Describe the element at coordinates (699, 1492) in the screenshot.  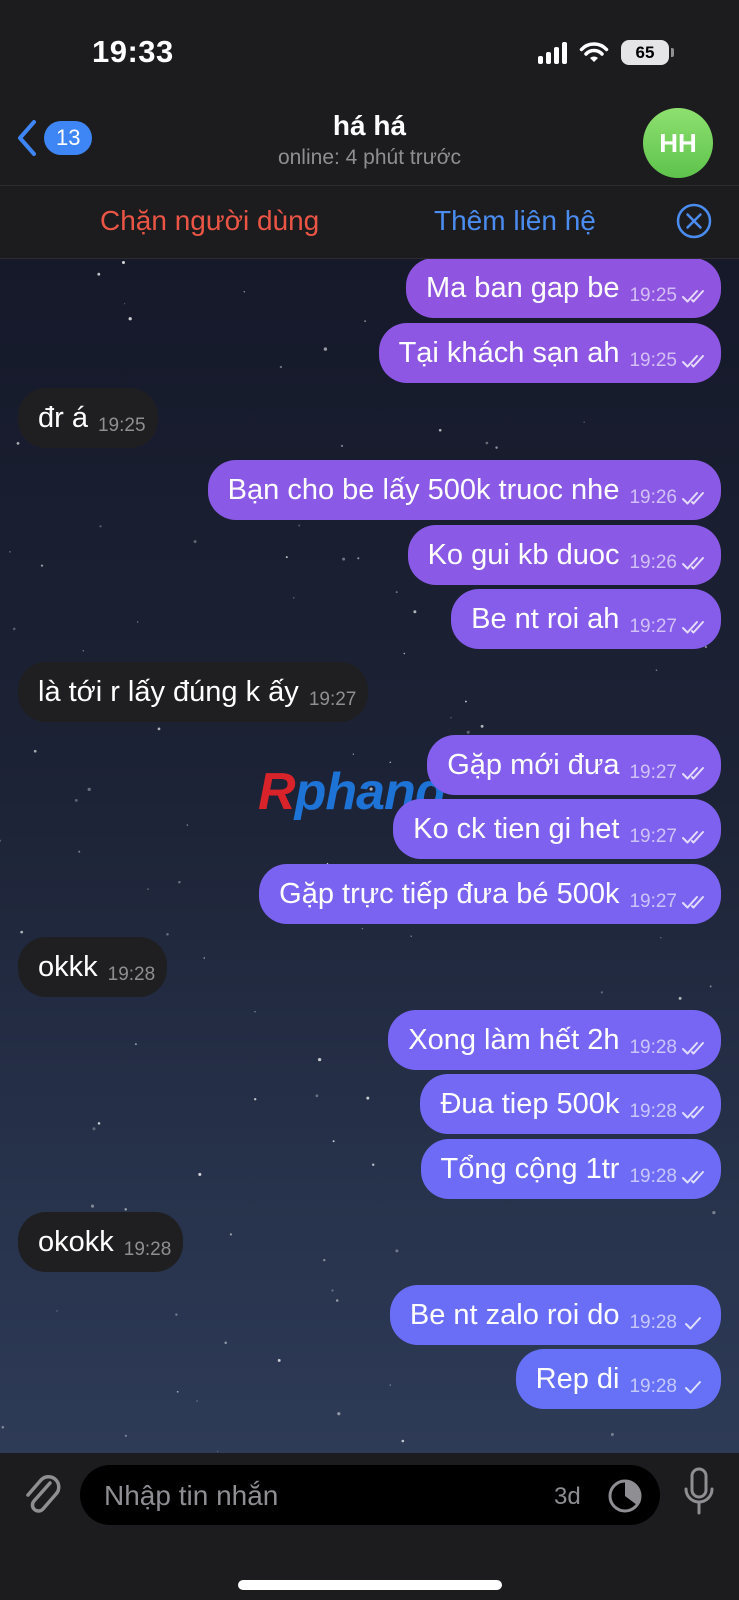
I see `microphone-icon` at that location.